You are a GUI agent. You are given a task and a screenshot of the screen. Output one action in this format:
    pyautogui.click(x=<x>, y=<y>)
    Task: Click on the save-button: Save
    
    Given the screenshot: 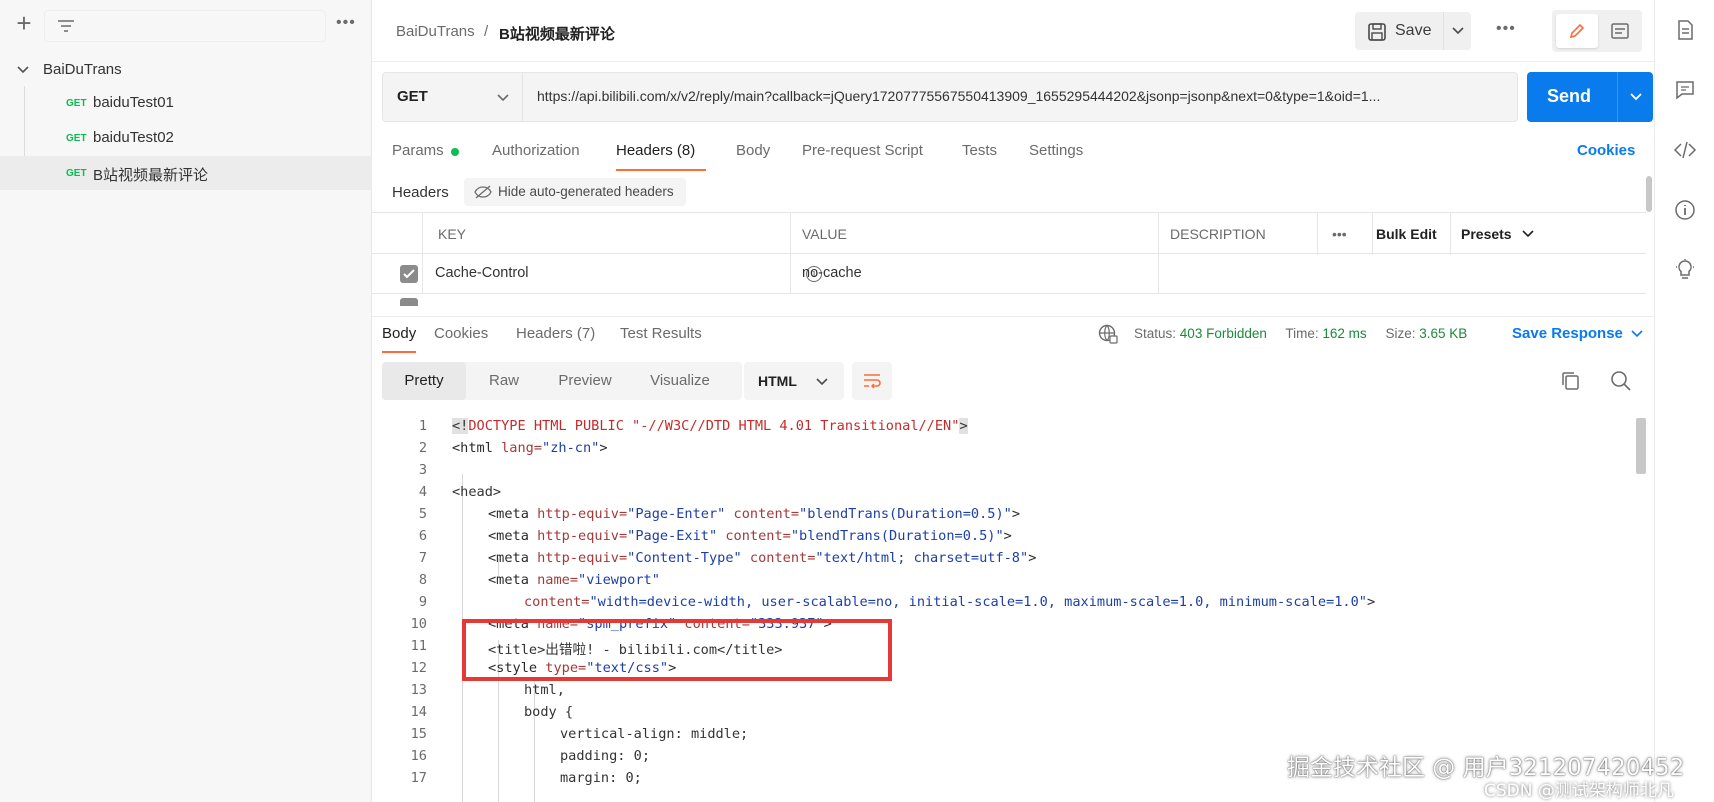 What is the action you would take?
    pyautogui.click(x=1399, y=31)
    